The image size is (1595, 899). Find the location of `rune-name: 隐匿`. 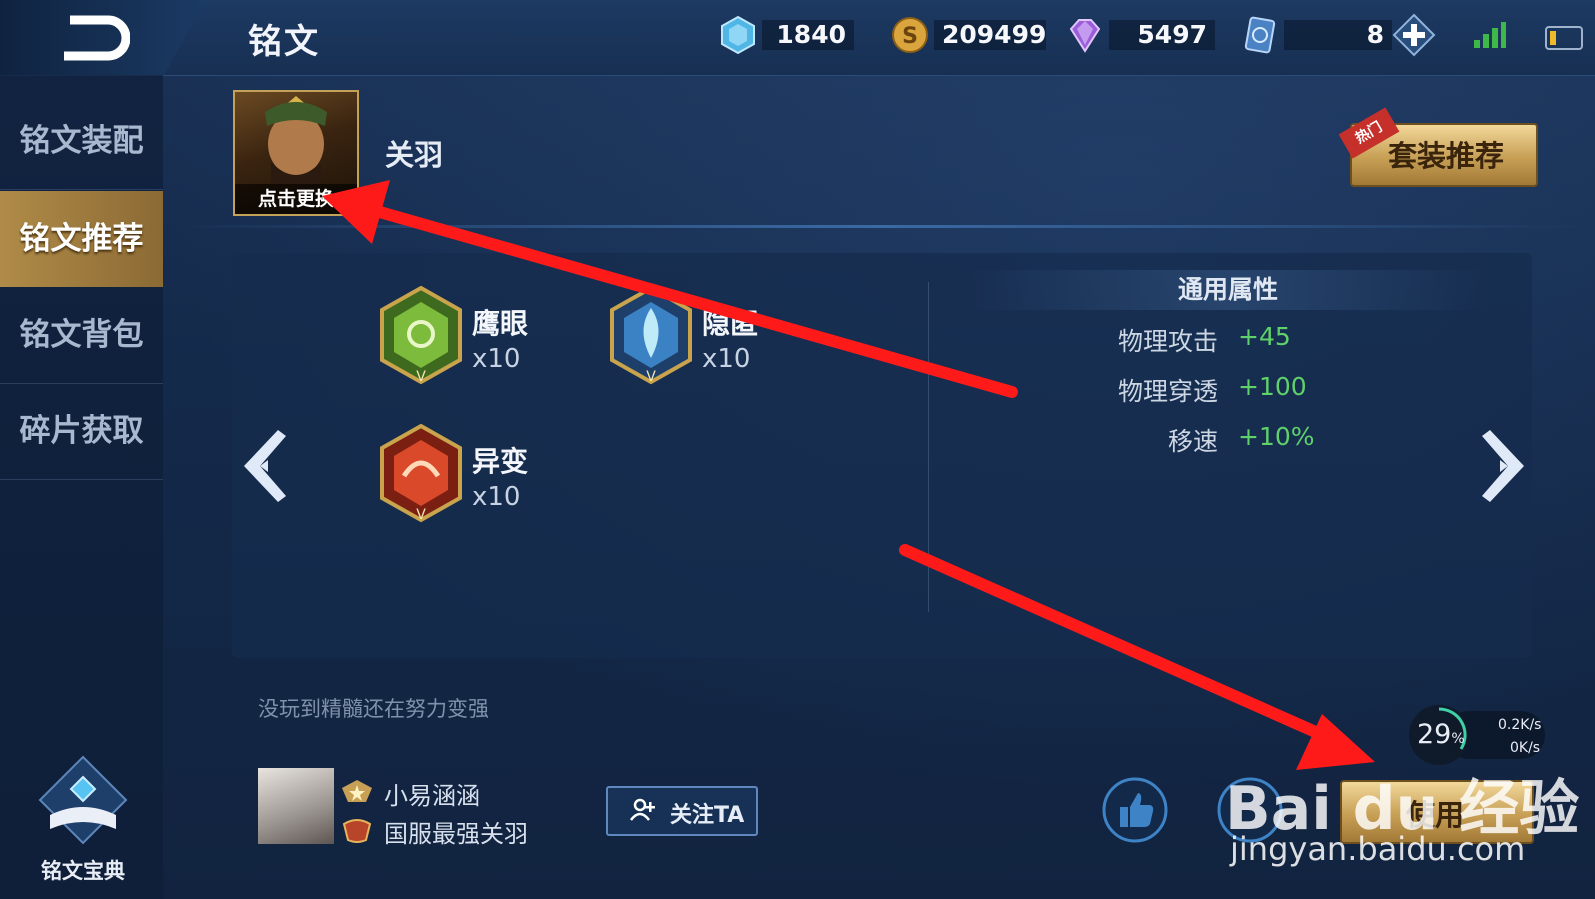

rune-name: 隐匿 is located at coordinates (730, 323).